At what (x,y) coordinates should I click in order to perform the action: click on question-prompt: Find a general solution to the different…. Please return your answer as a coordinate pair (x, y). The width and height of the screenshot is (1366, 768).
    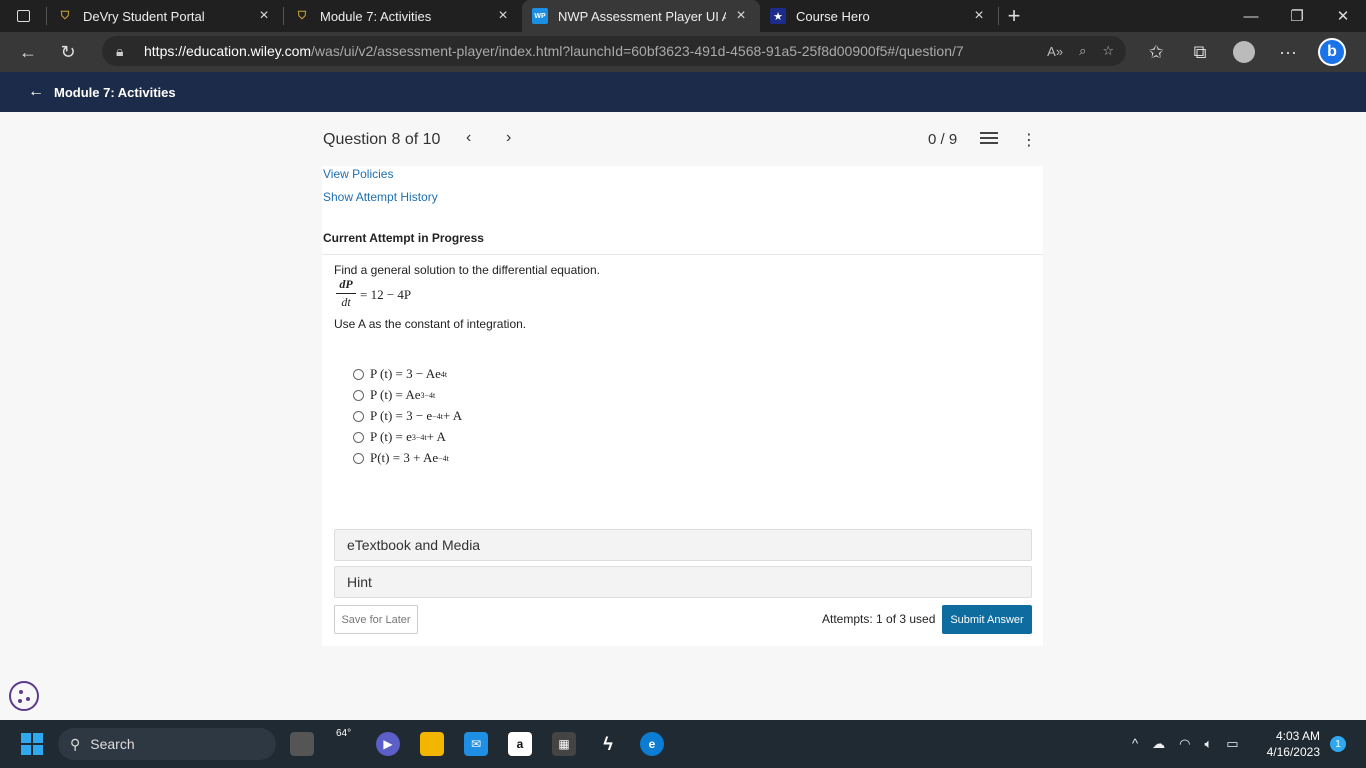
    Looking at the image, I should click on (467, 270).